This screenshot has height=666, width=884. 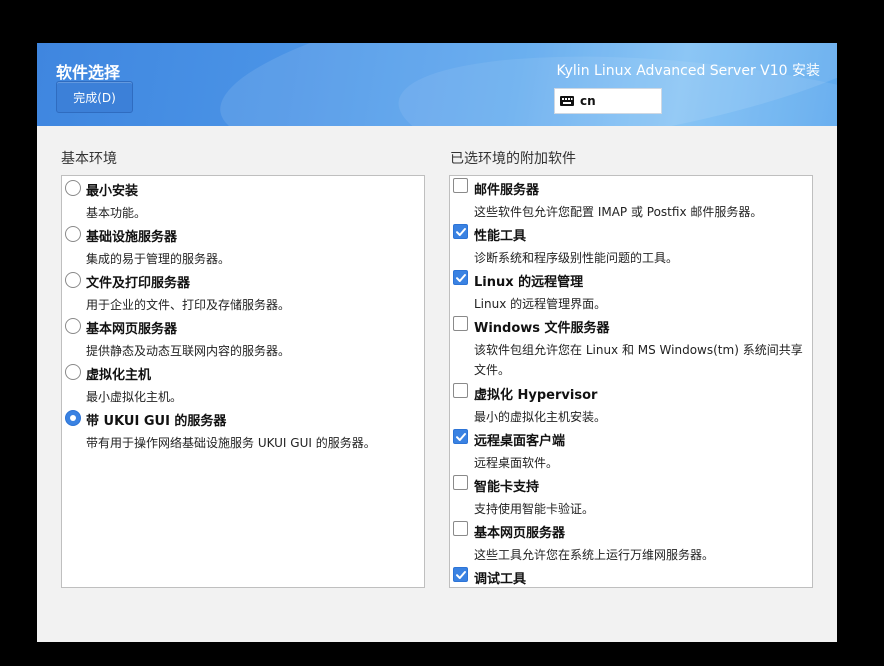 I want to click on option-label: 虚拟化 Hypervisor, so click(x=536, y=395).